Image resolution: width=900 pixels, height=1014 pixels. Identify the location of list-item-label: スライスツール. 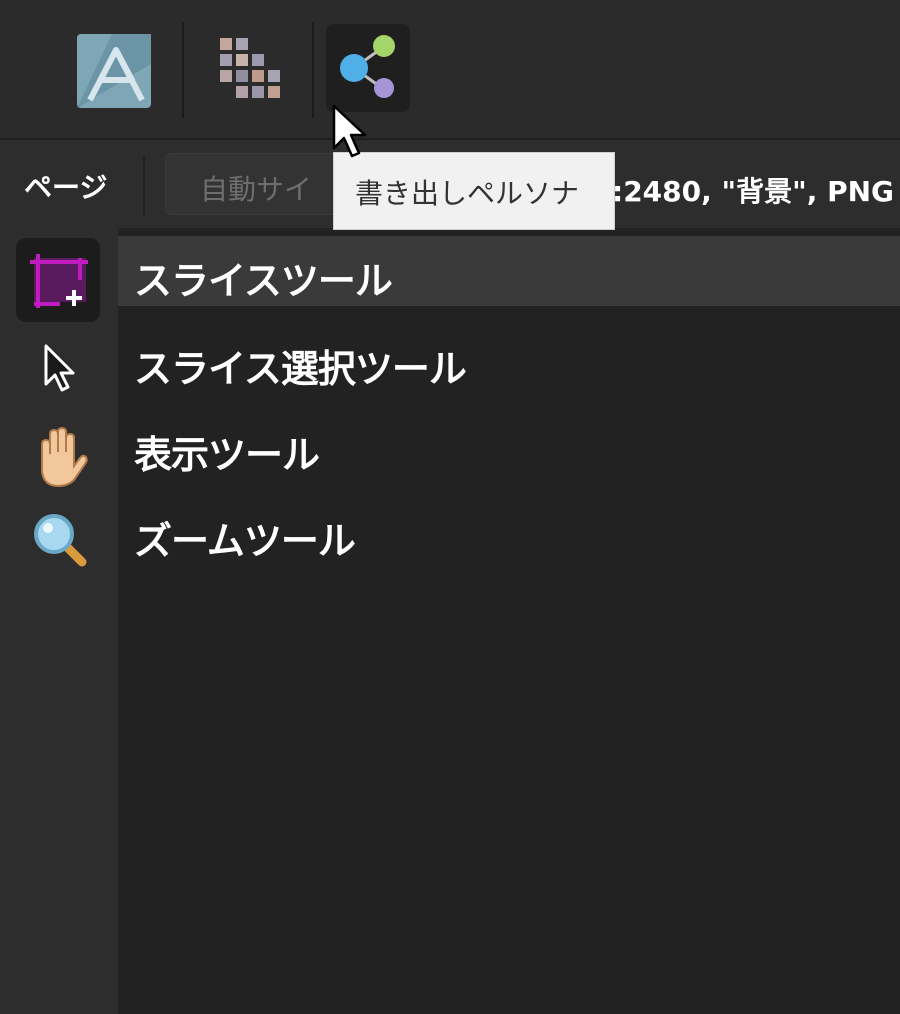
(263, 281).